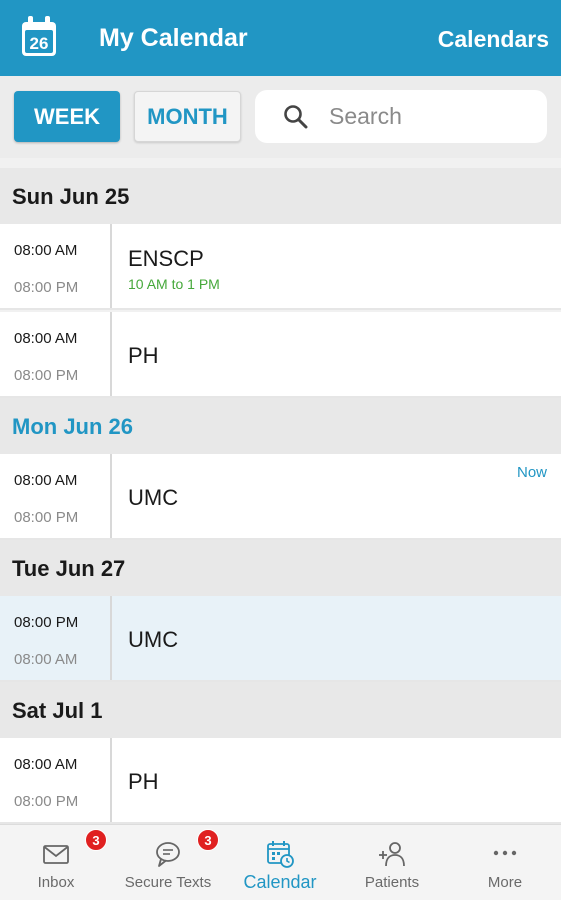  Describe the element at coordinates (280, 196) in the screenshot. I see `day-header: Sun Jun 25` at that location.